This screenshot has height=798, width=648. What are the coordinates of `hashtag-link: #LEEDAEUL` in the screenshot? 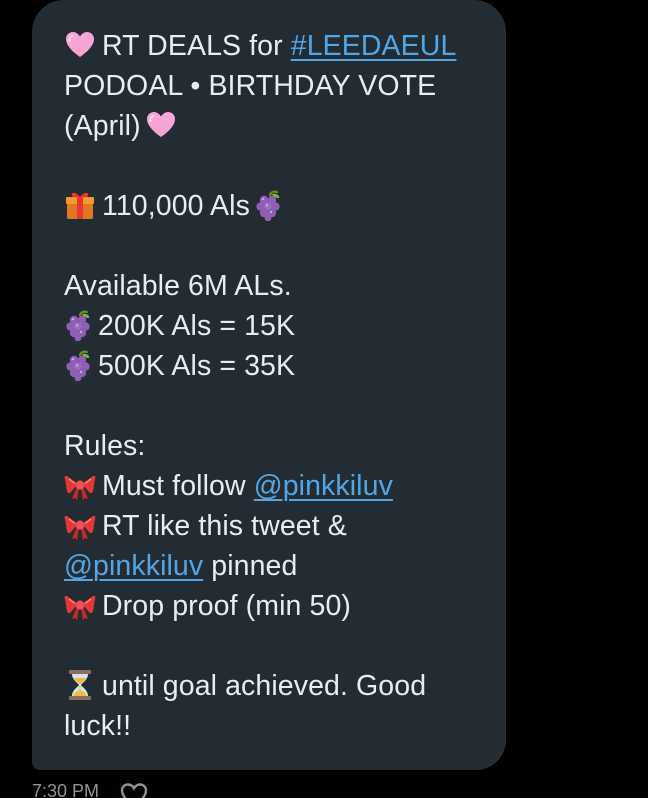 It's located at (374, 46).